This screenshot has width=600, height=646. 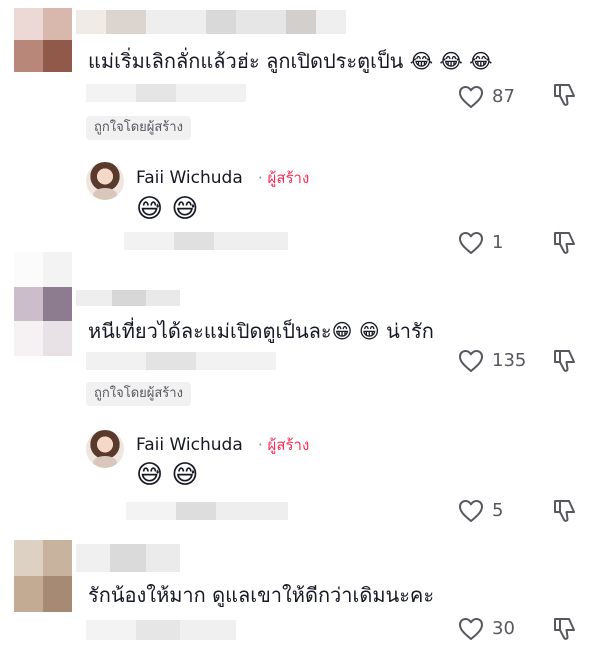 I want to click on reply-like-count: 1, so click(x=498, y=242).